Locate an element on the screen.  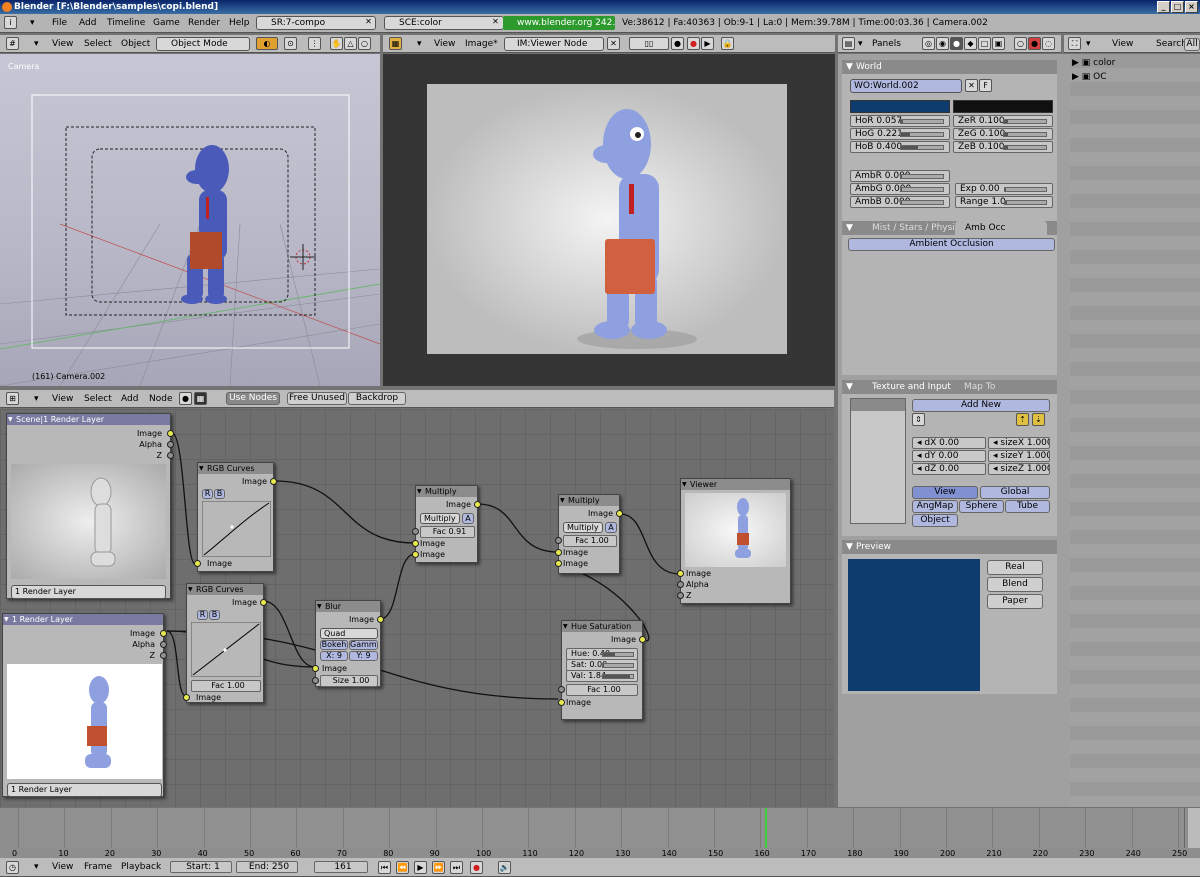
ambient-slider: AmbB 0.000 is located at coordinates (900, 202).